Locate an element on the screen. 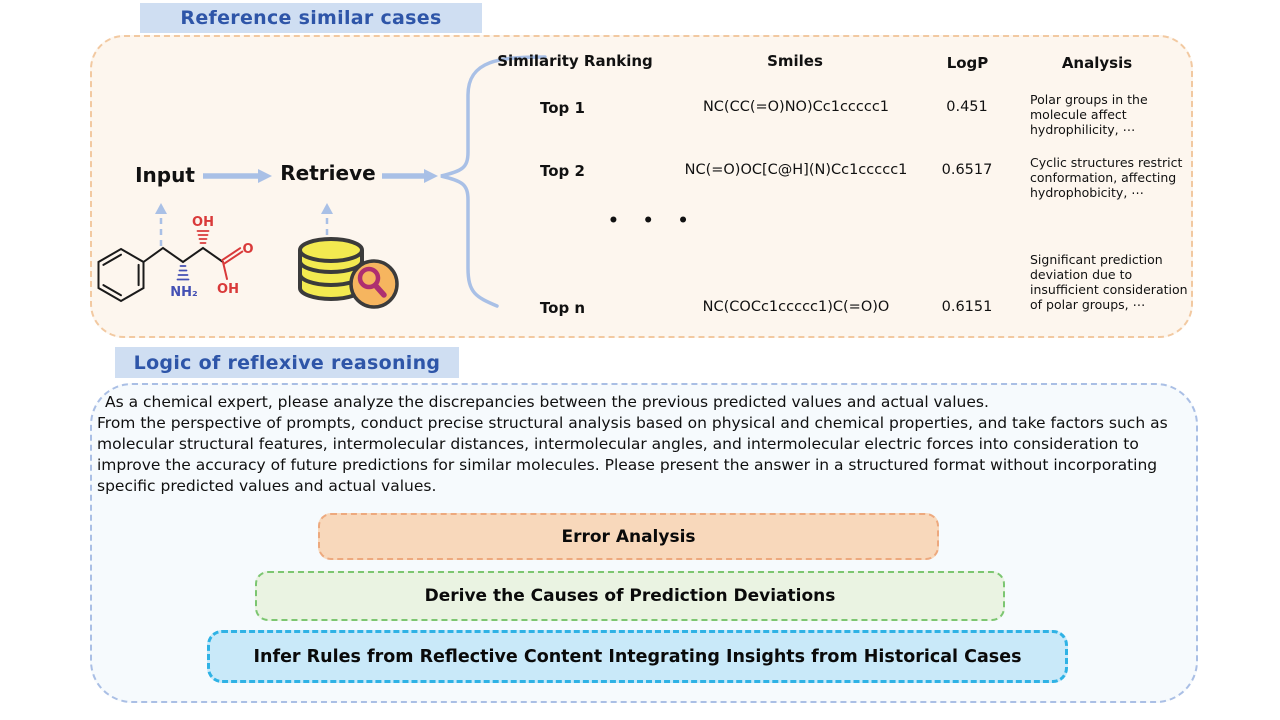 Image resolution: width=1280 pixels, height=720 pixels. molecule-oh-top-label: OH is located at coordinates (203, 222).